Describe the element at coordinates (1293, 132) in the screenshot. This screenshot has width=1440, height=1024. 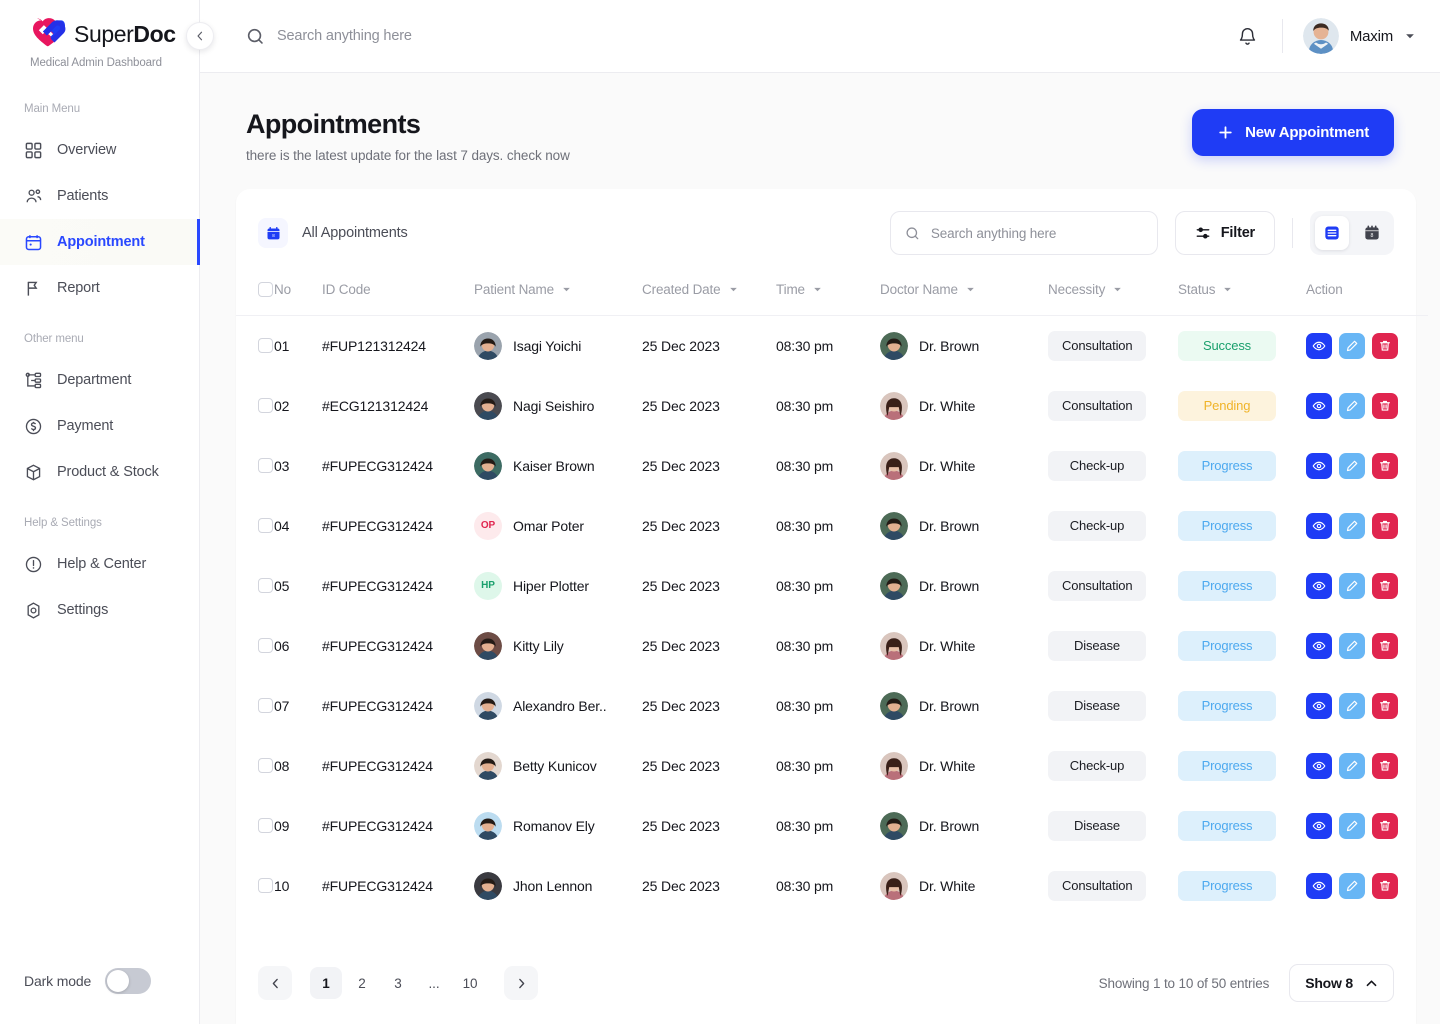
I see `new-appointment-button: New Appointment` at that location.